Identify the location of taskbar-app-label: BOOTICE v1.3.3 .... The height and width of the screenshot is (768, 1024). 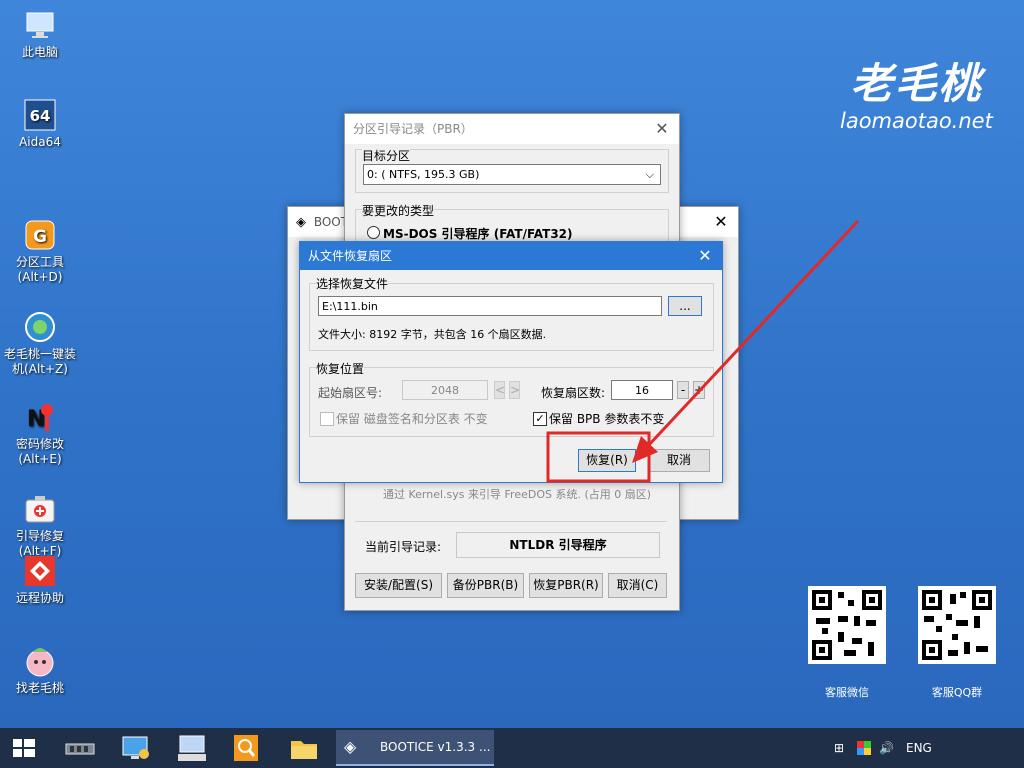
(435, 747).